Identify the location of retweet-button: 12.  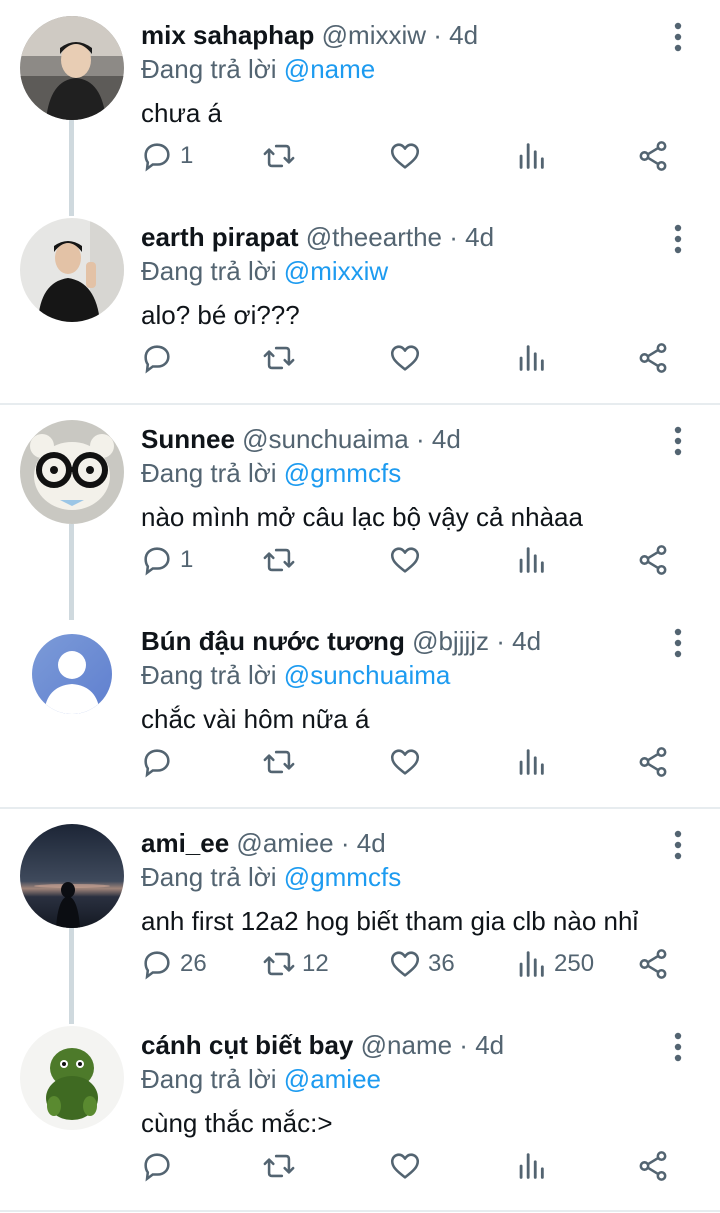
(295, 964).